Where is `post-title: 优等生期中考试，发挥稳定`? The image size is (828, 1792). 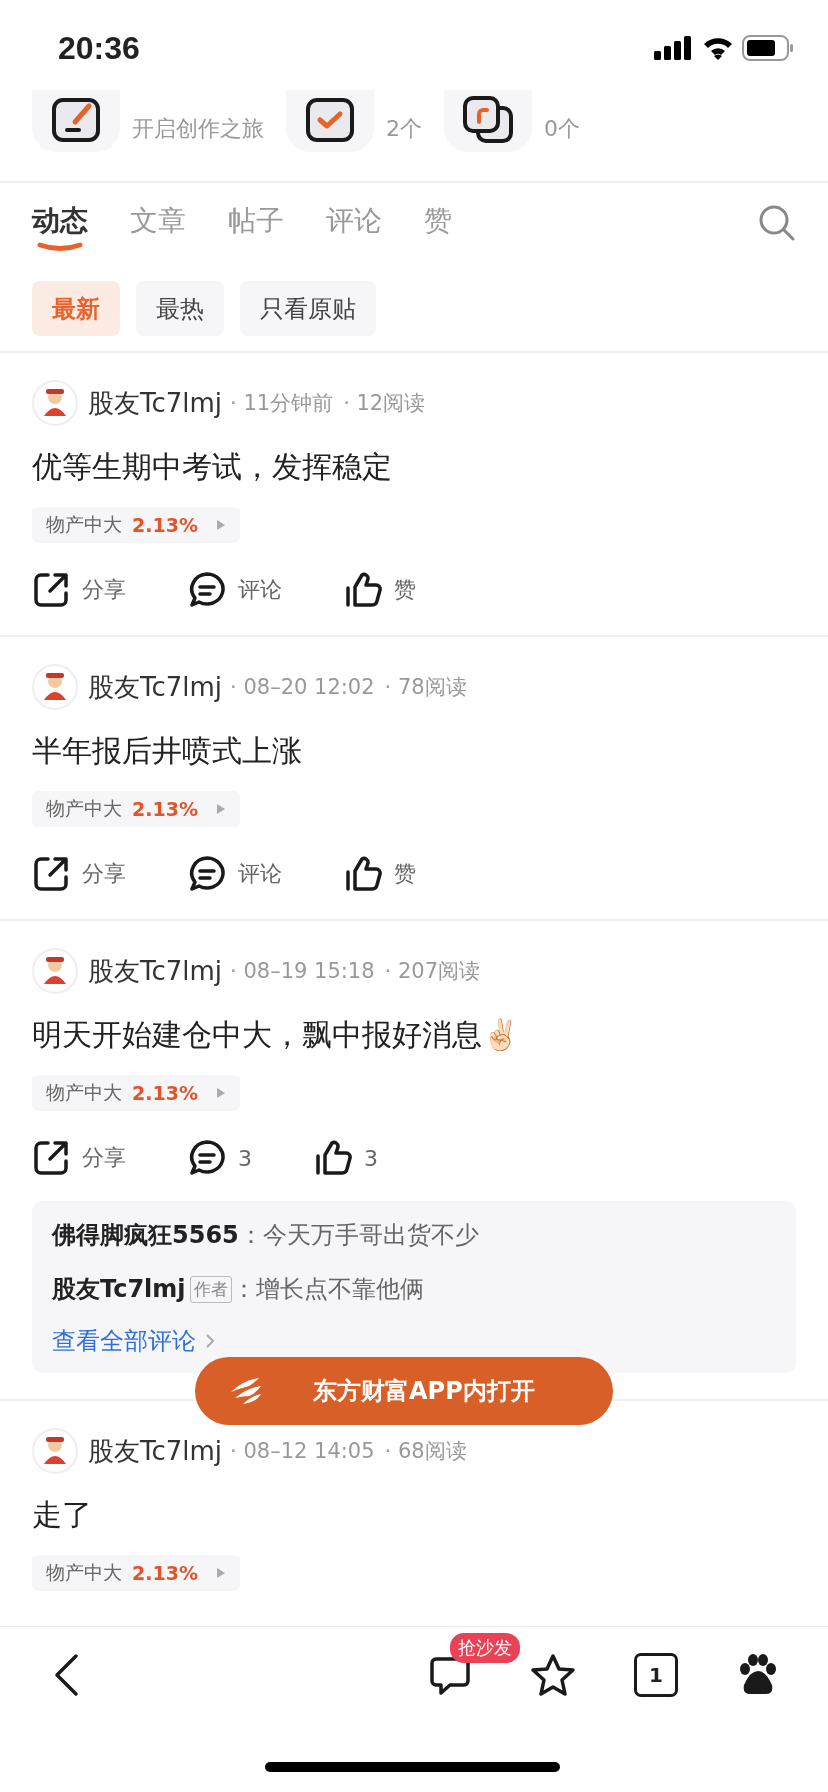 post-title: 优等生期中考试，发挥稳定 is located at coordinates (414, 467).